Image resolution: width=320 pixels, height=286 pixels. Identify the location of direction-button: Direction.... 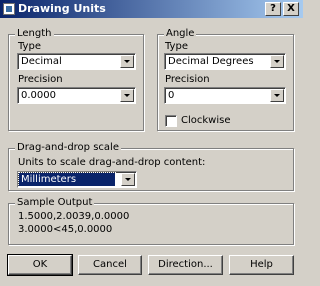
(185, 265).